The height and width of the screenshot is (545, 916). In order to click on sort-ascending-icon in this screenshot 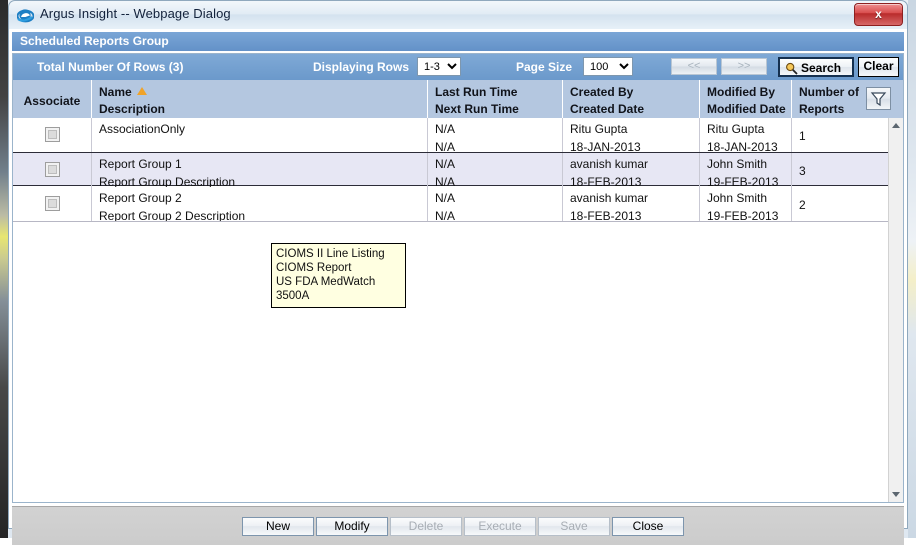, I will do `click(141, 91)`.